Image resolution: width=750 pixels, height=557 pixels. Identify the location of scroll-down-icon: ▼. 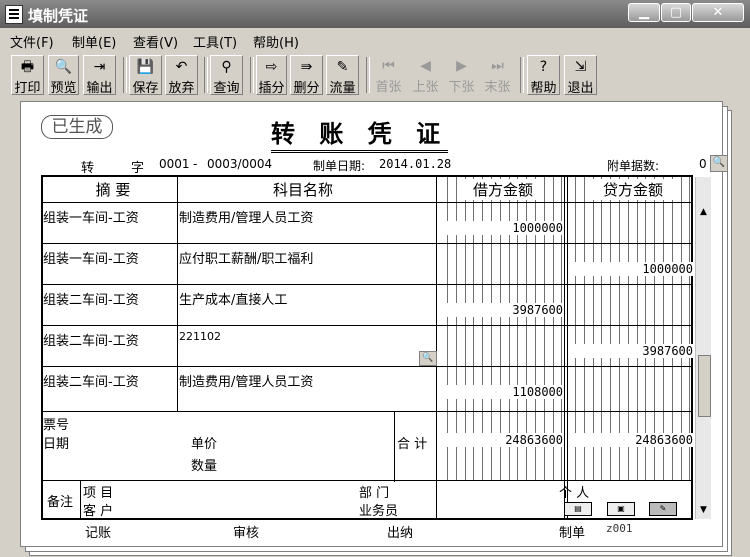
(703, 510).